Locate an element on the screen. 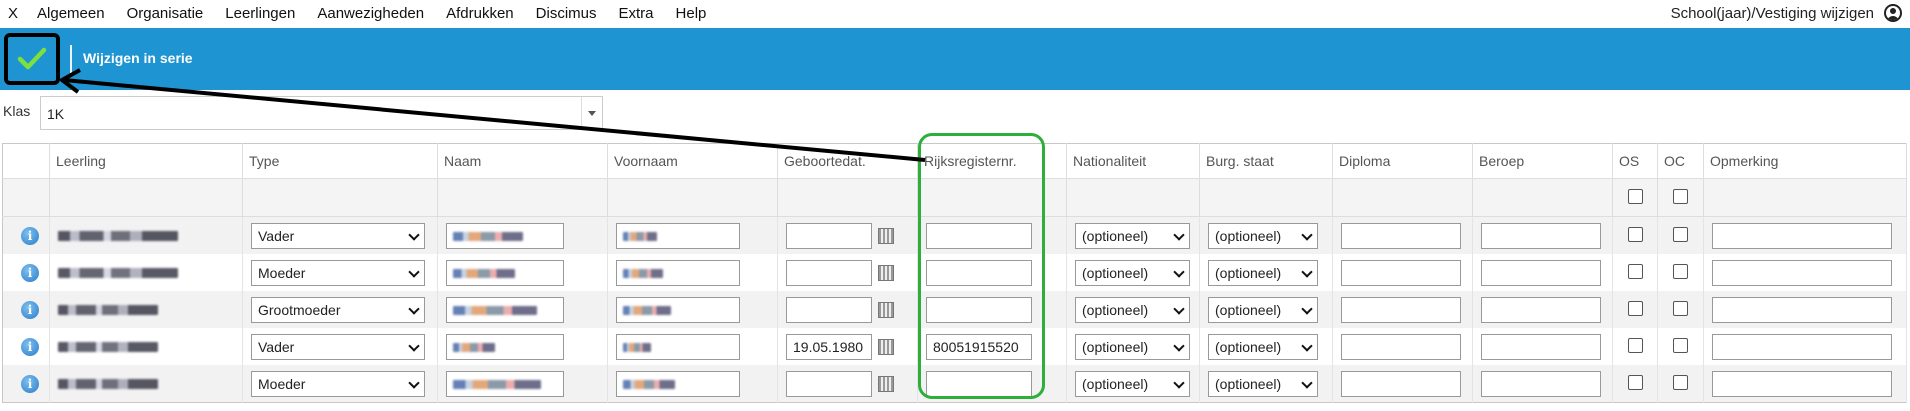  menu-algemeen: Algemeen is located at coordinates (71, 13).